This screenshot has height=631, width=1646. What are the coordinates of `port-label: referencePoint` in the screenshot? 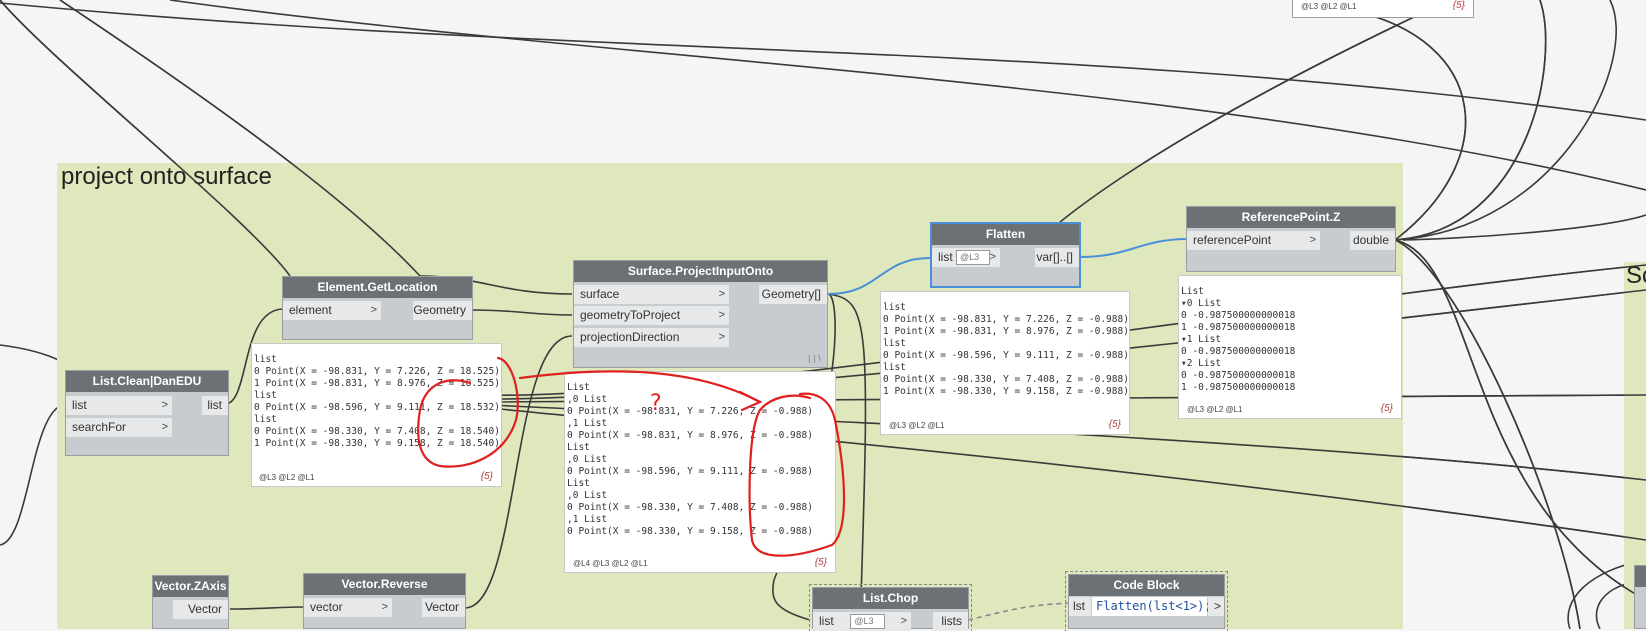 It's located at (1232, 240).